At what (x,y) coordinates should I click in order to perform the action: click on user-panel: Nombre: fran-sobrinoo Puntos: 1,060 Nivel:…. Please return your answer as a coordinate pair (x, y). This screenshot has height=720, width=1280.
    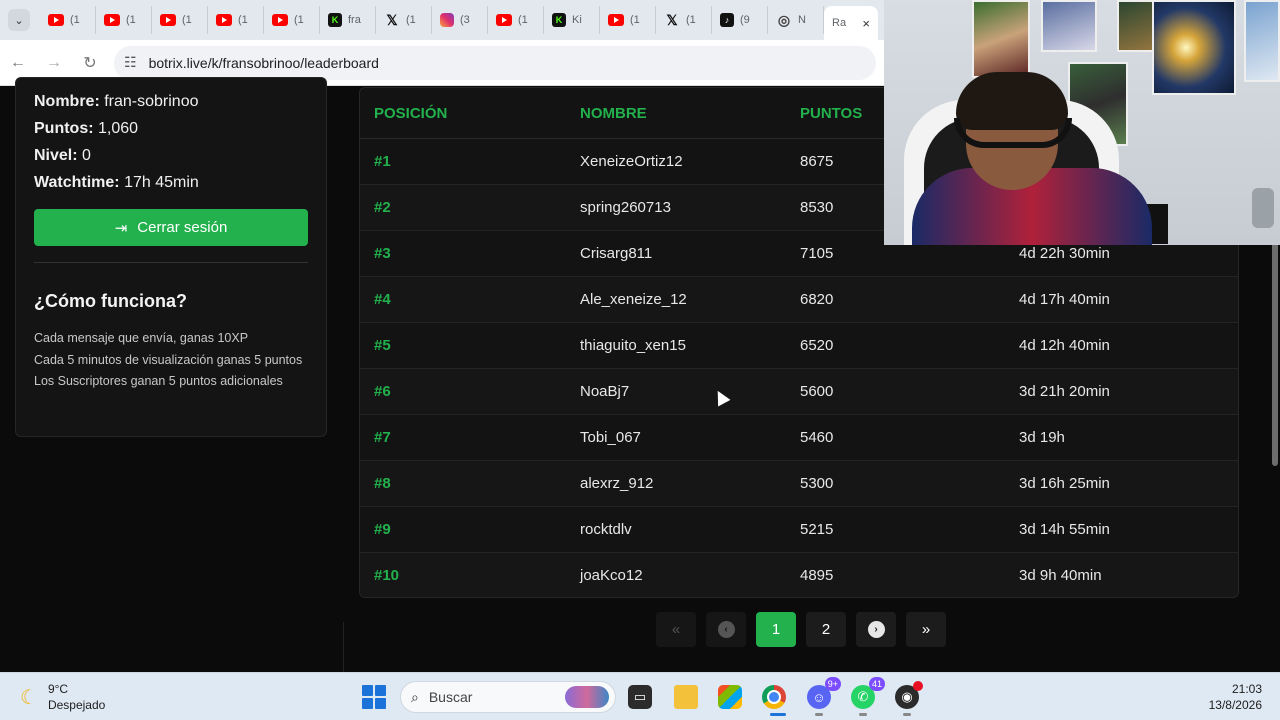
    Looking at the image, I should click on (171, 257).